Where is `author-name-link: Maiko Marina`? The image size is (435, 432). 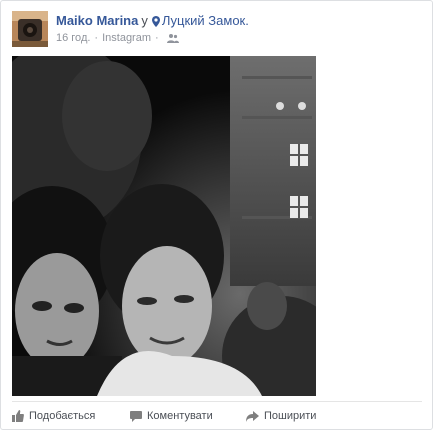 author-name-link: Maiko Marina is located at coordinates (97, 20).